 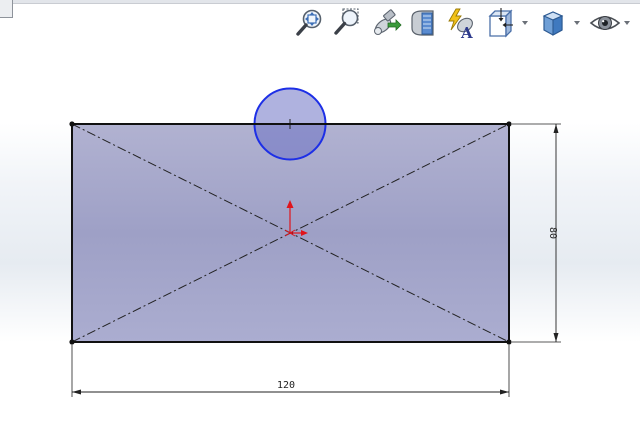 I want to click on height-dimension-value: 80, so click(x=552, y=233).